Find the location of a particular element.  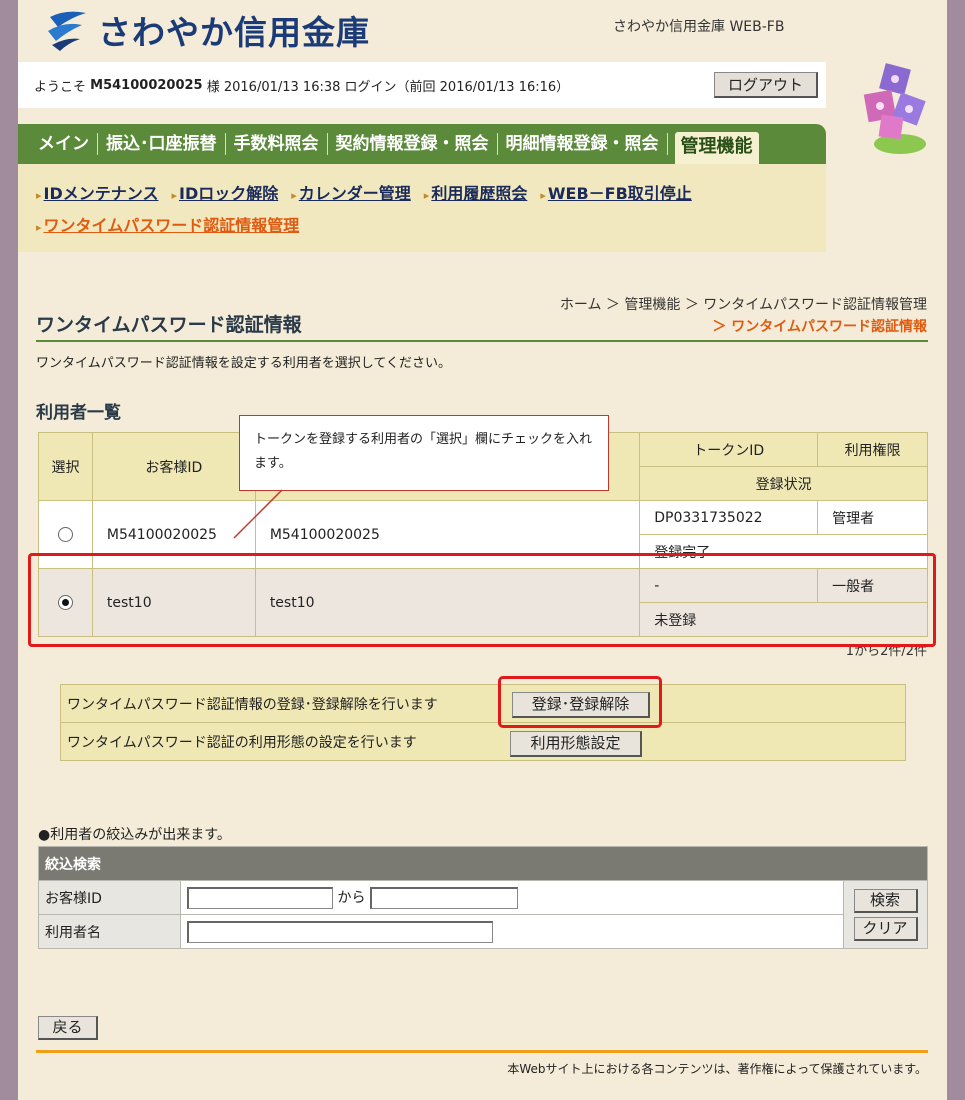

action-row: ワンタイムパスワード認証の利用形態の設定を行います is located at coordinates (483, 741).